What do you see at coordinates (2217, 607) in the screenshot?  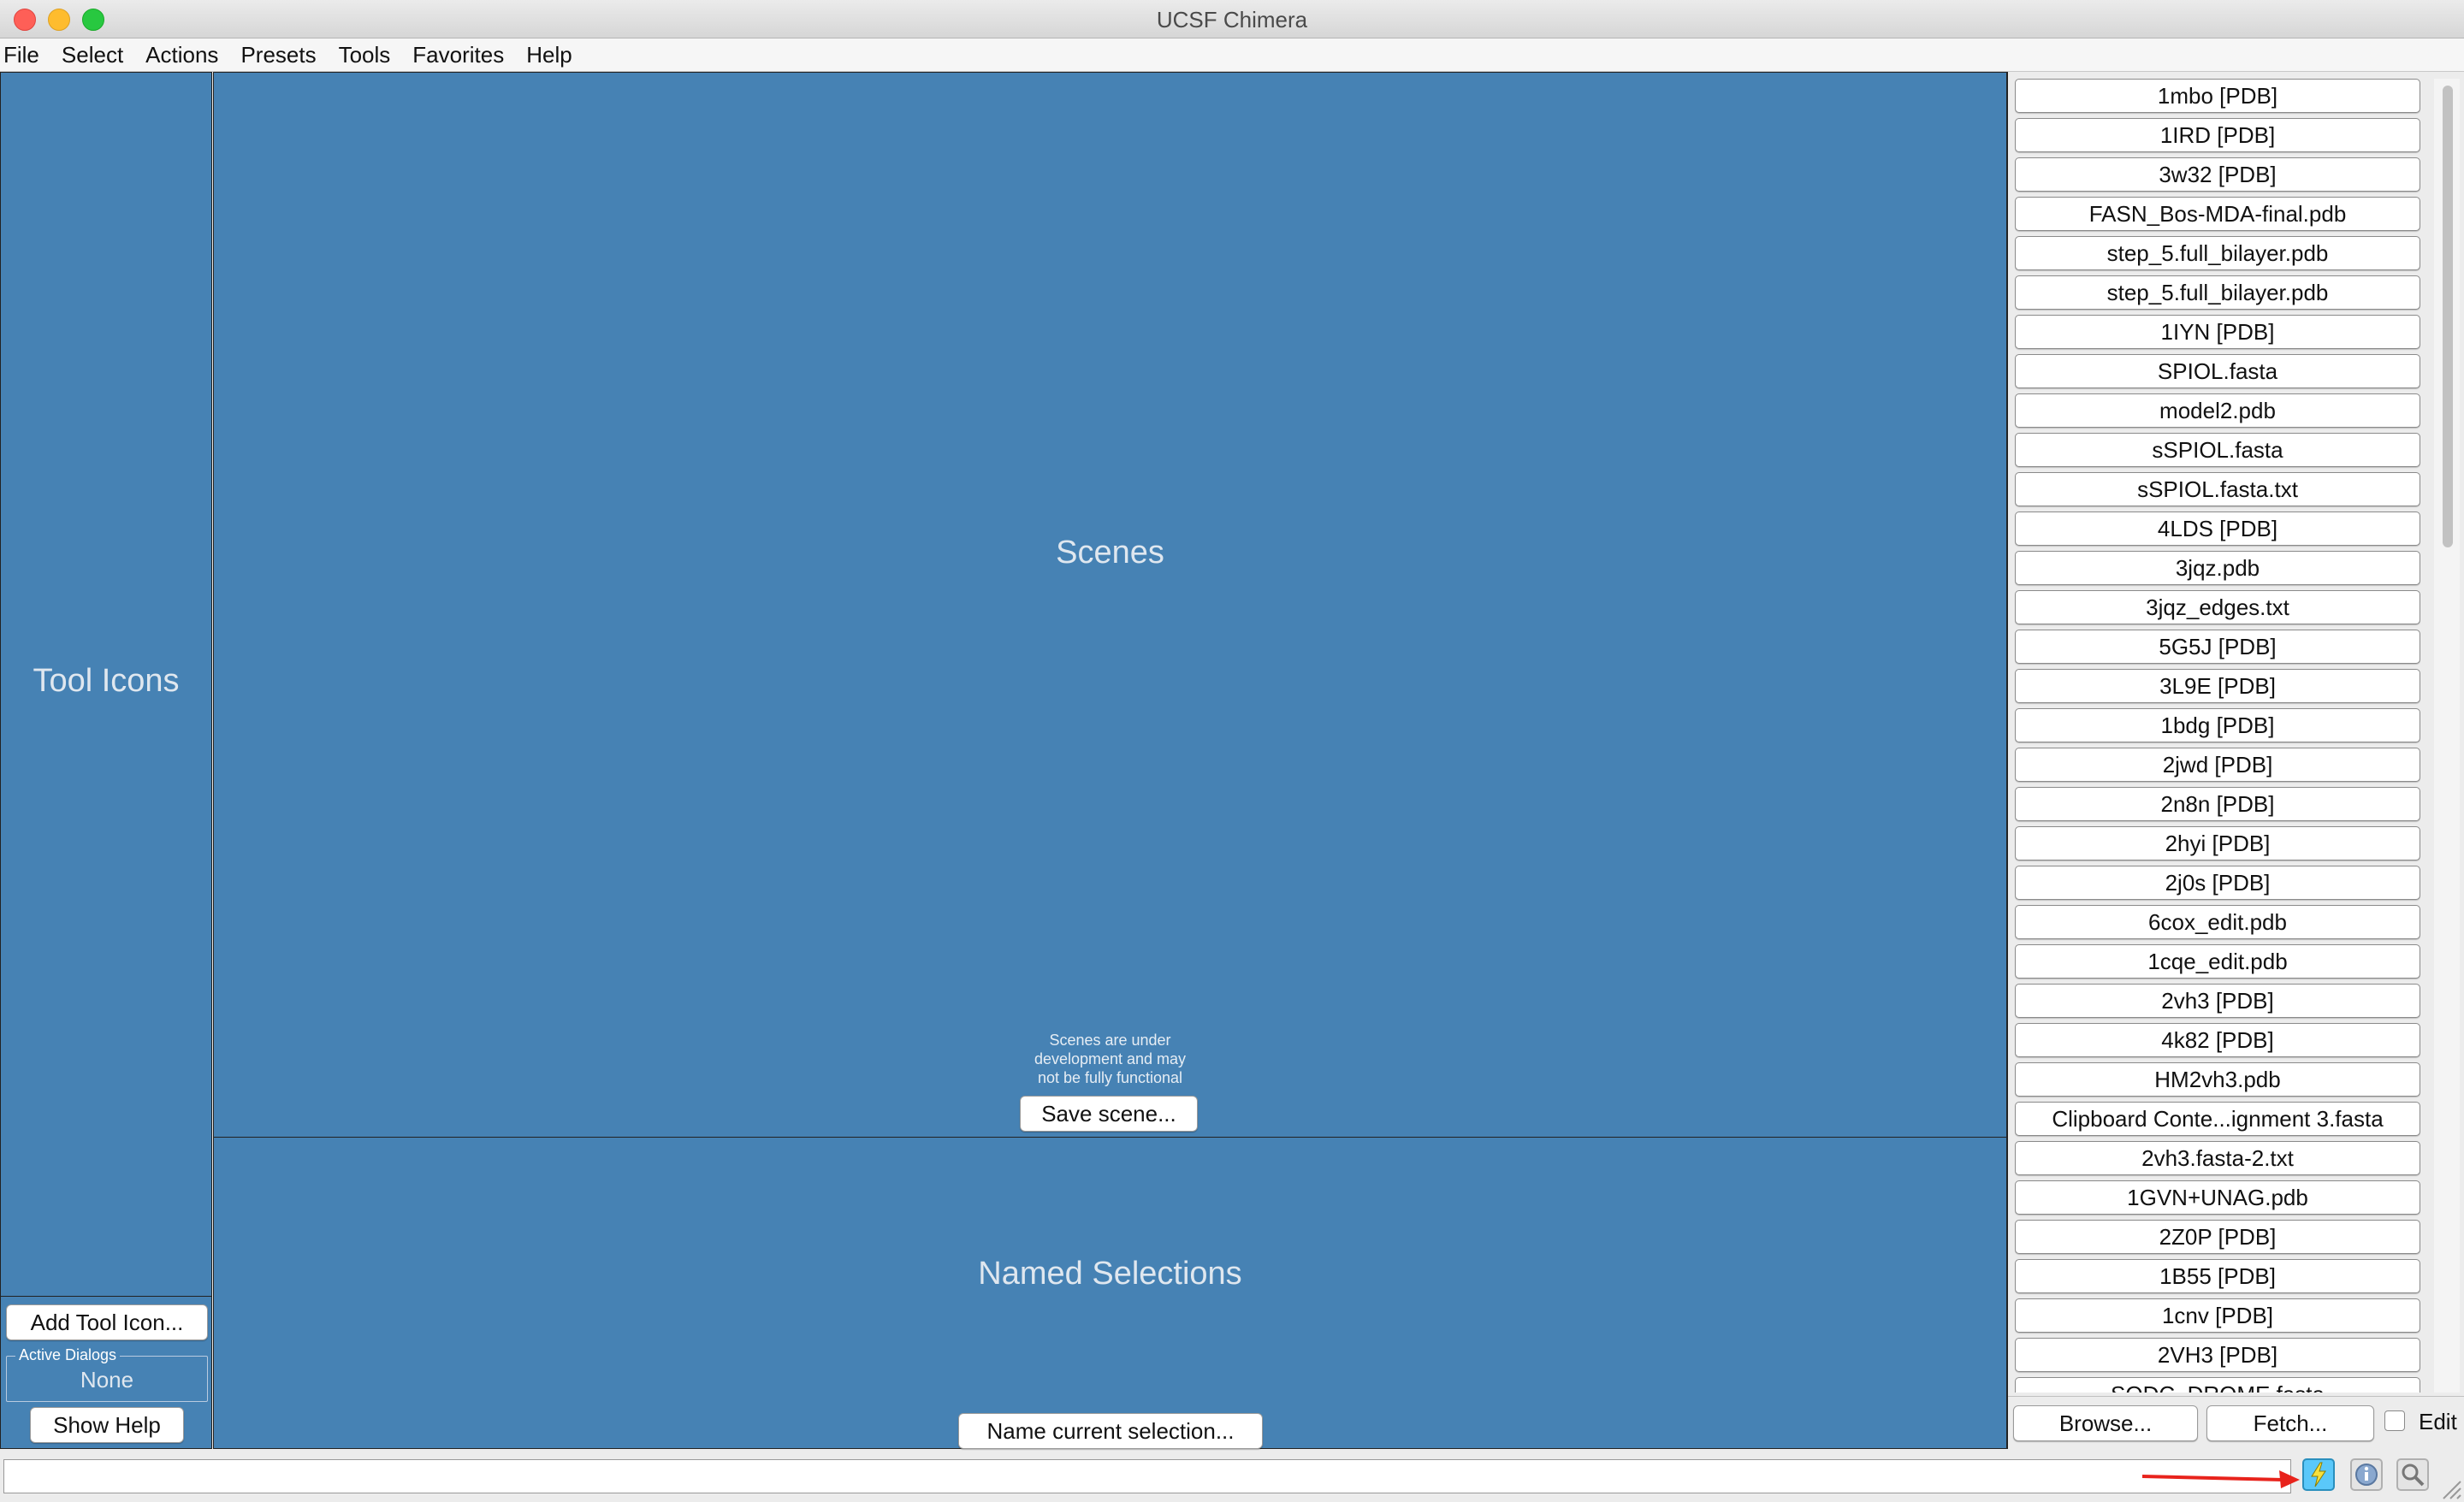 I see `model-list-item: 3jqz_edges.txt` at bounding box center [2217, 607].